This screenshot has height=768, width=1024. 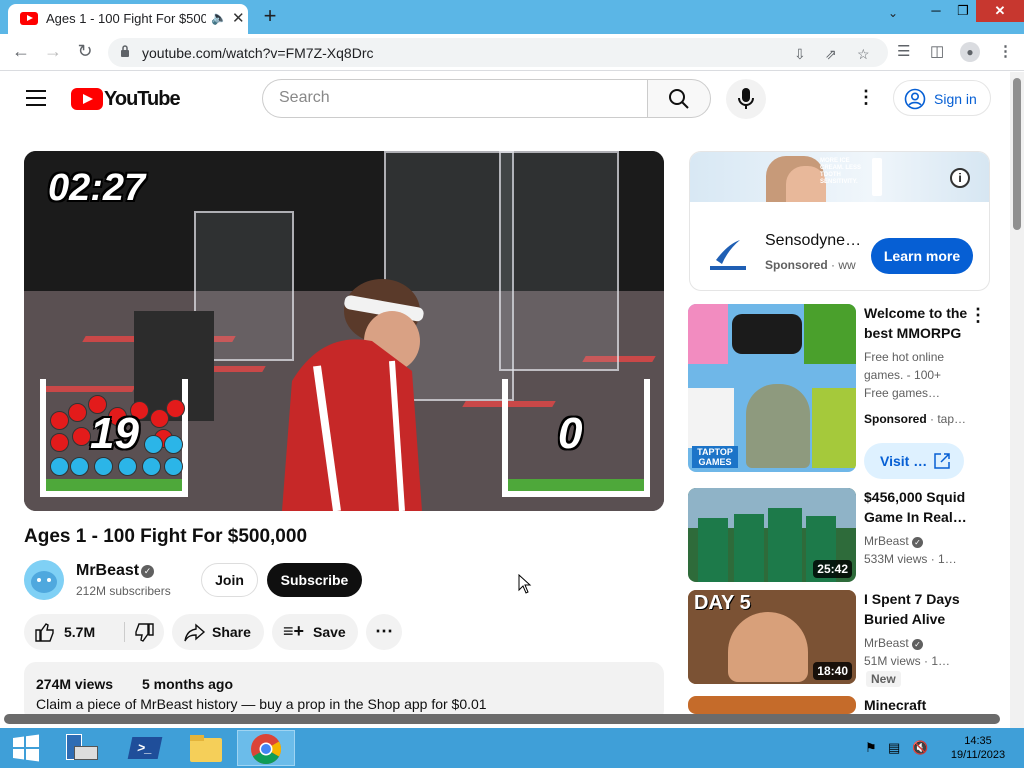 What do you see at coordinates (314, 580) in the screenshot?
I see `subscribe-button: Subscribe` at bounding box center [314, 580].